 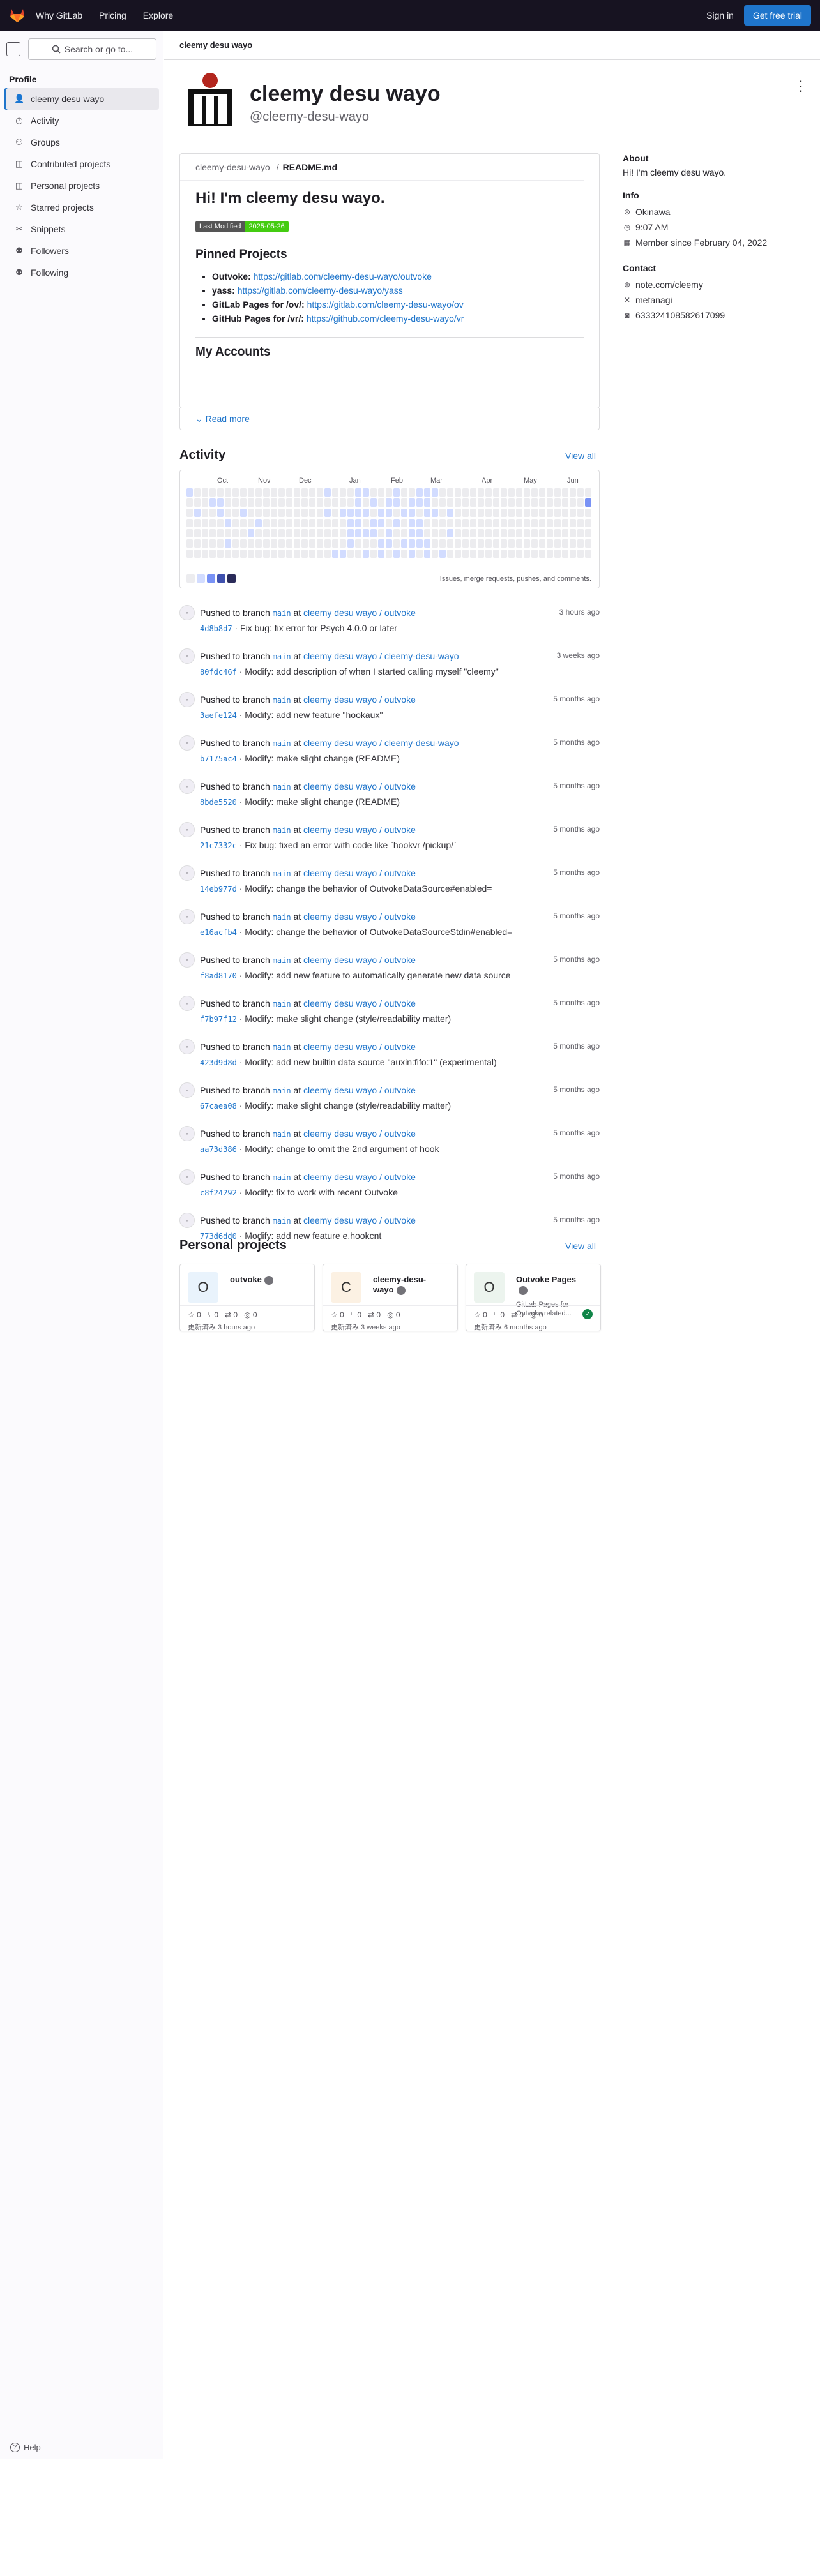 What do you see at coordinates (112, 15) in the screenshot?
I see `nav-pricing: Pricing` at bounding box center [112, 15].